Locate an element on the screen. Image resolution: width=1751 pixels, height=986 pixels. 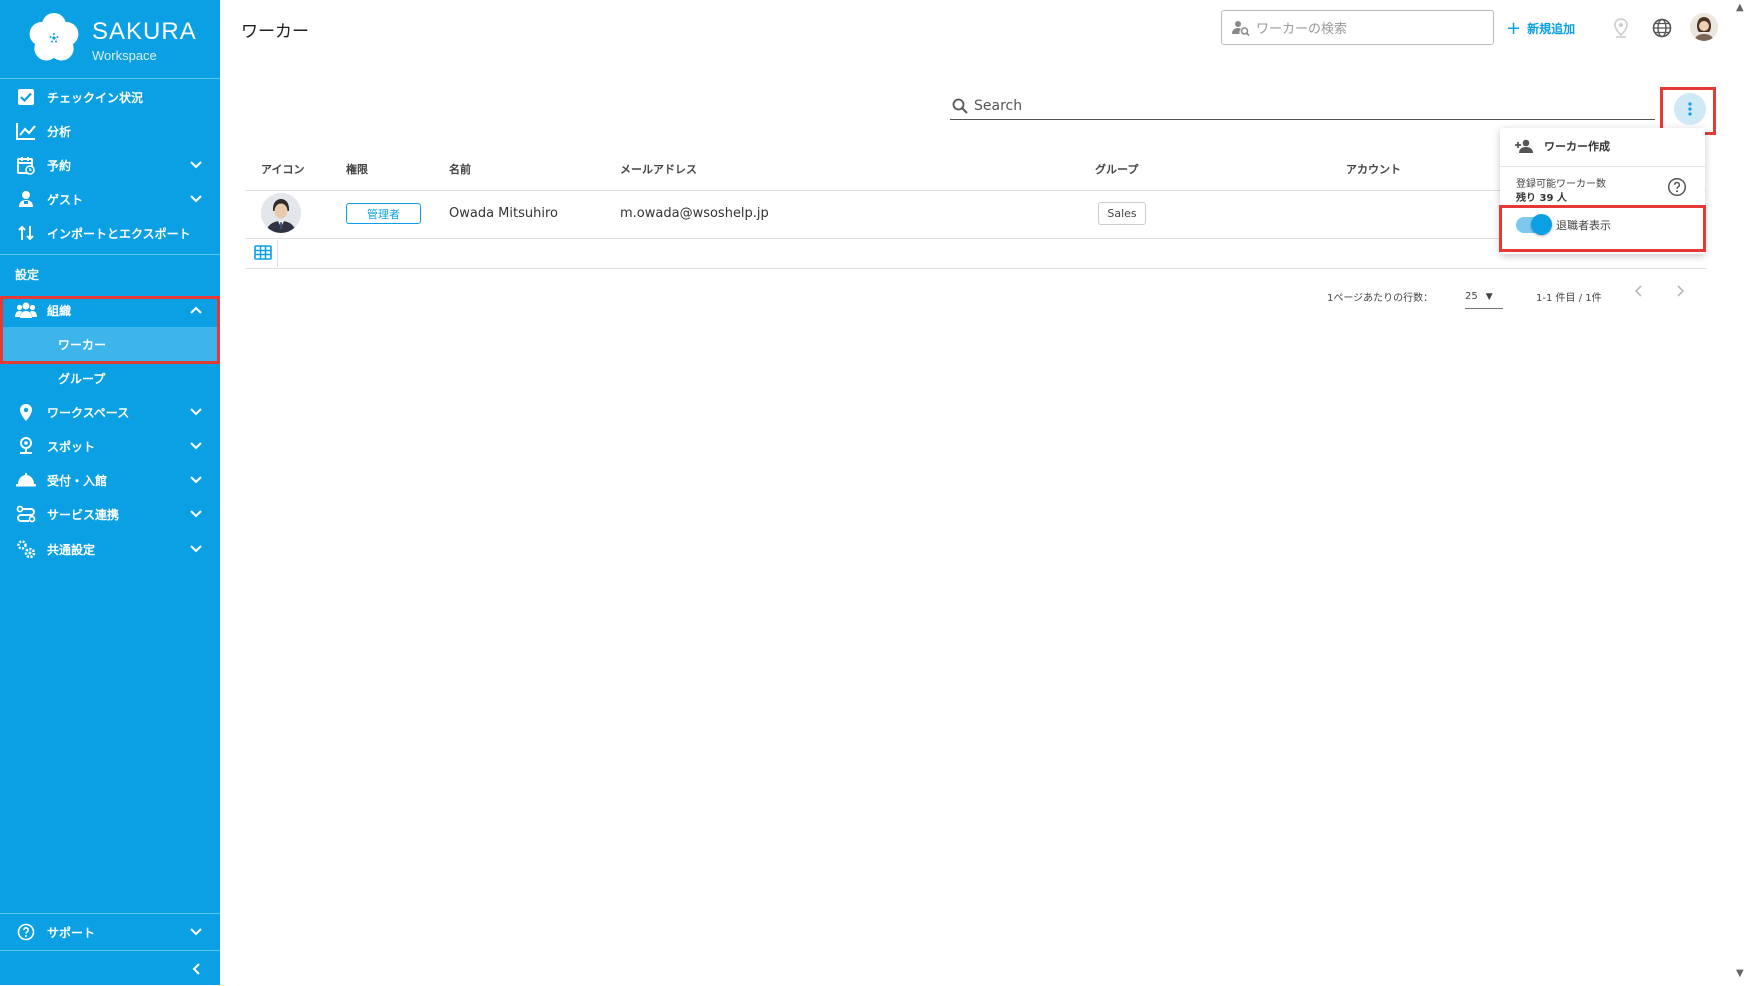
scroll-down-arrow: ▼ is located at coordinates (1740, 973).